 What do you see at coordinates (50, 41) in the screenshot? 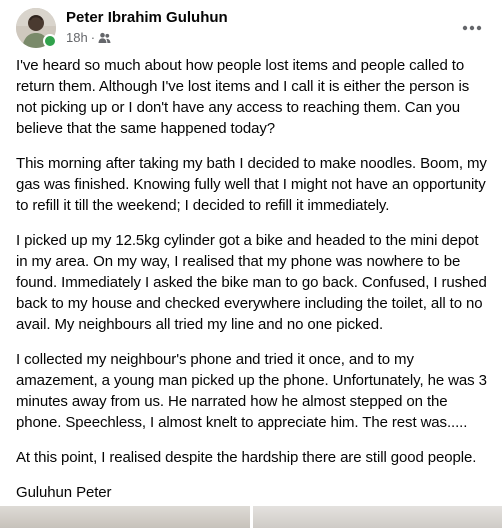
I see `online-status-dot` at bounding box center [50, 41].